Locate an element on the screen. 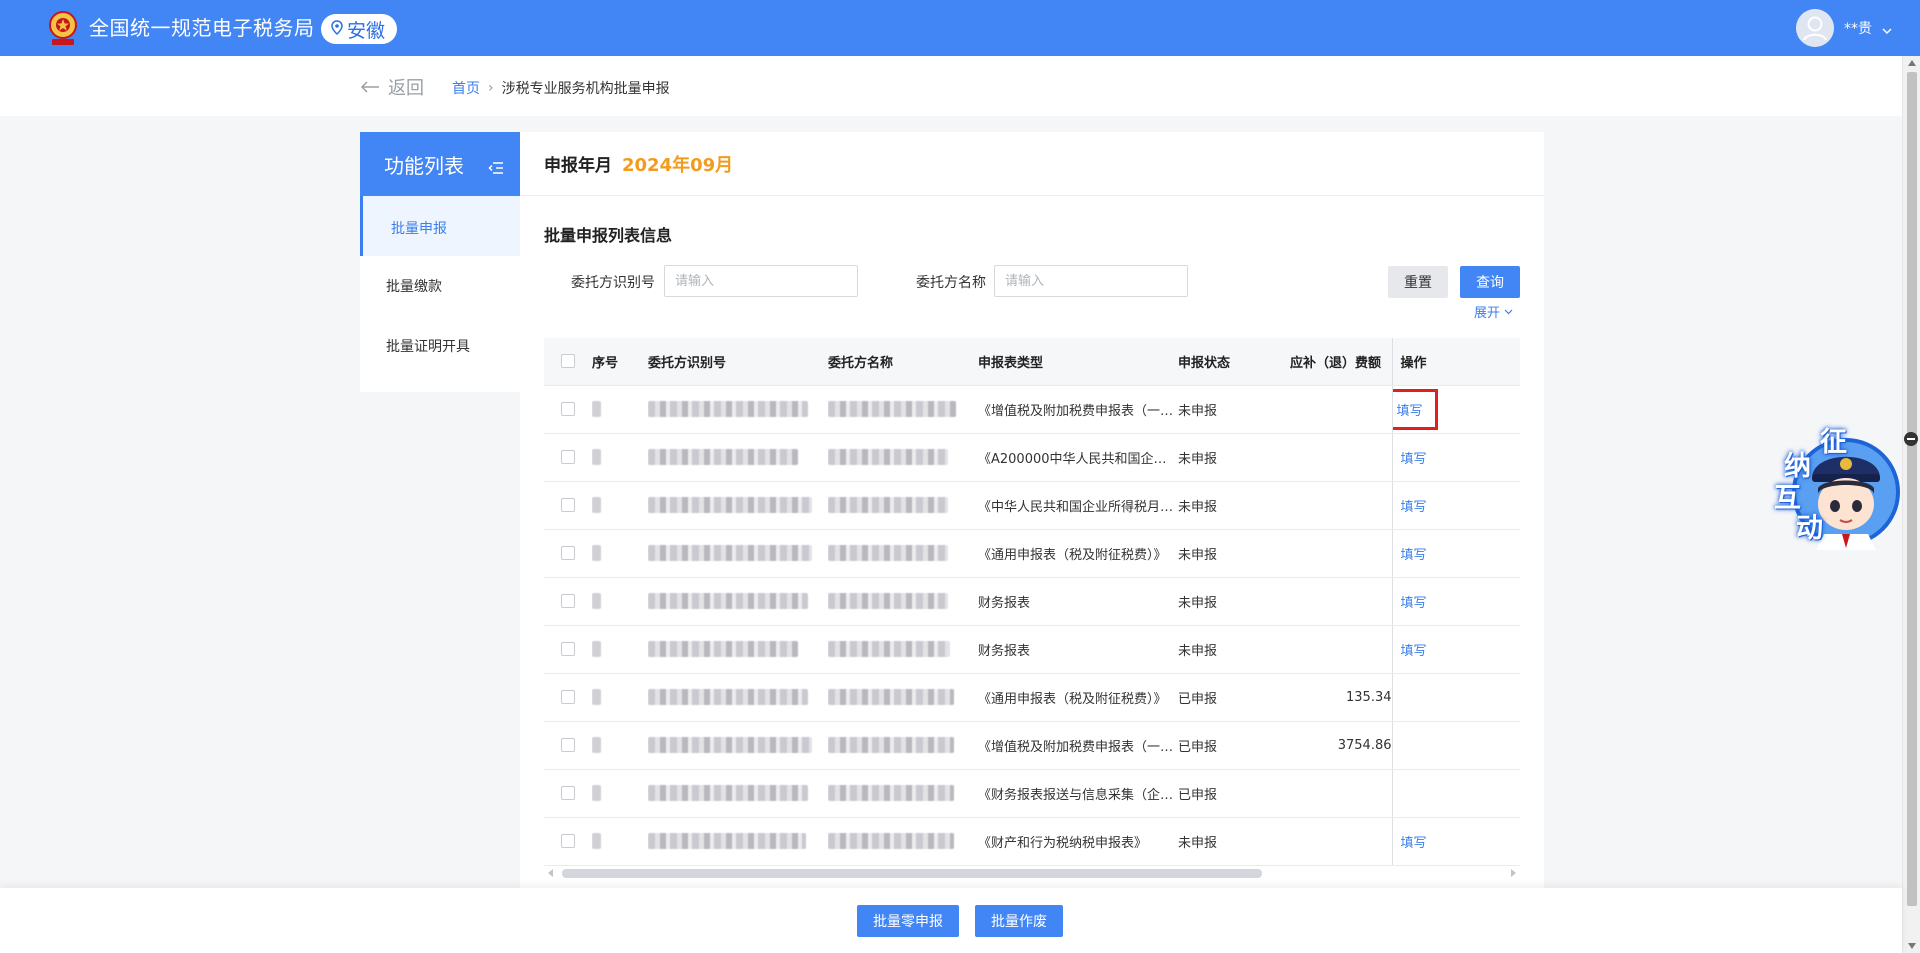 The image size is (1920, 953). form-type-cell: 《中华人民共和国企业所得税月（季）度预缴纳税申报表》 is located at coordinates (1078, 505).